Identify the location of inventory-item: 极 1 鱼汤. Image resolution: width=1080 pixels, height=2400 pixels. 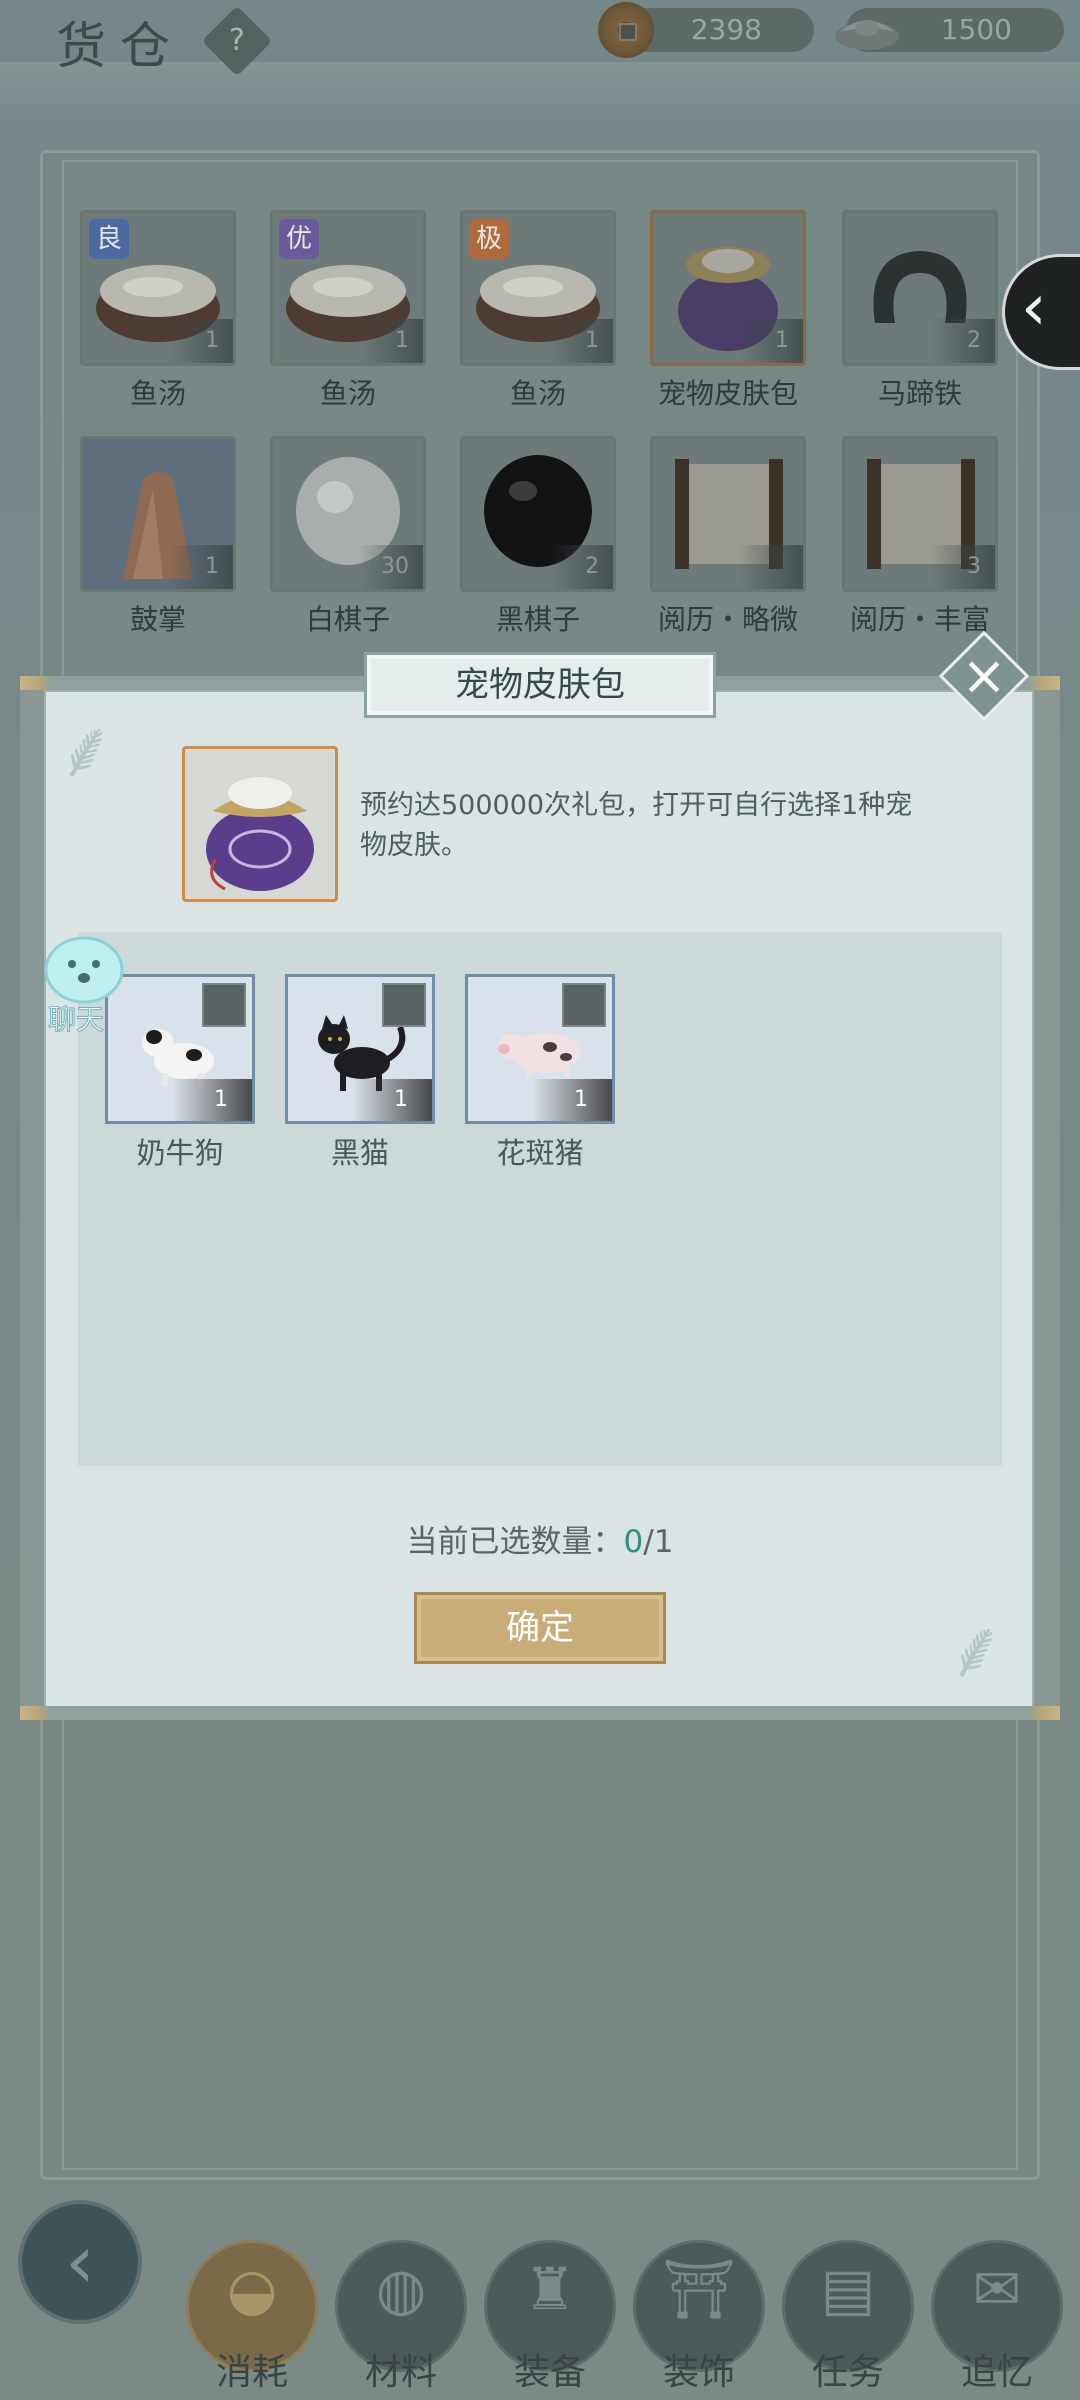
(538, 311).